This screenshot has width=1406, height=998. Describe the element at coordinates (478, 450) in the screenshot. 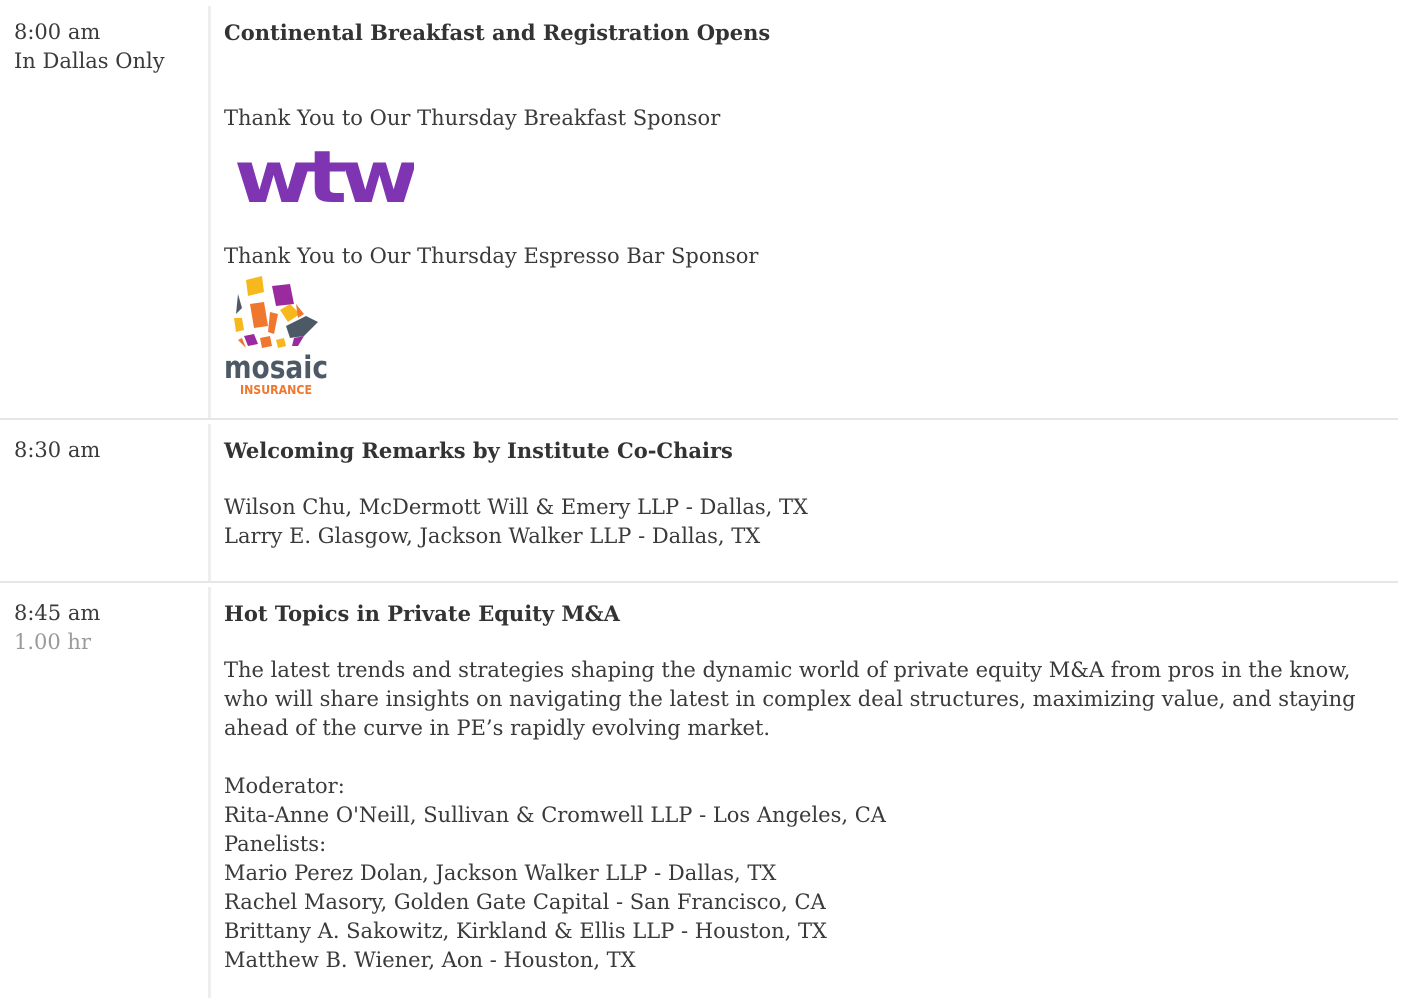

I see `session-title: Welcoming Remarks by Institute Co-Chairs` at that location.